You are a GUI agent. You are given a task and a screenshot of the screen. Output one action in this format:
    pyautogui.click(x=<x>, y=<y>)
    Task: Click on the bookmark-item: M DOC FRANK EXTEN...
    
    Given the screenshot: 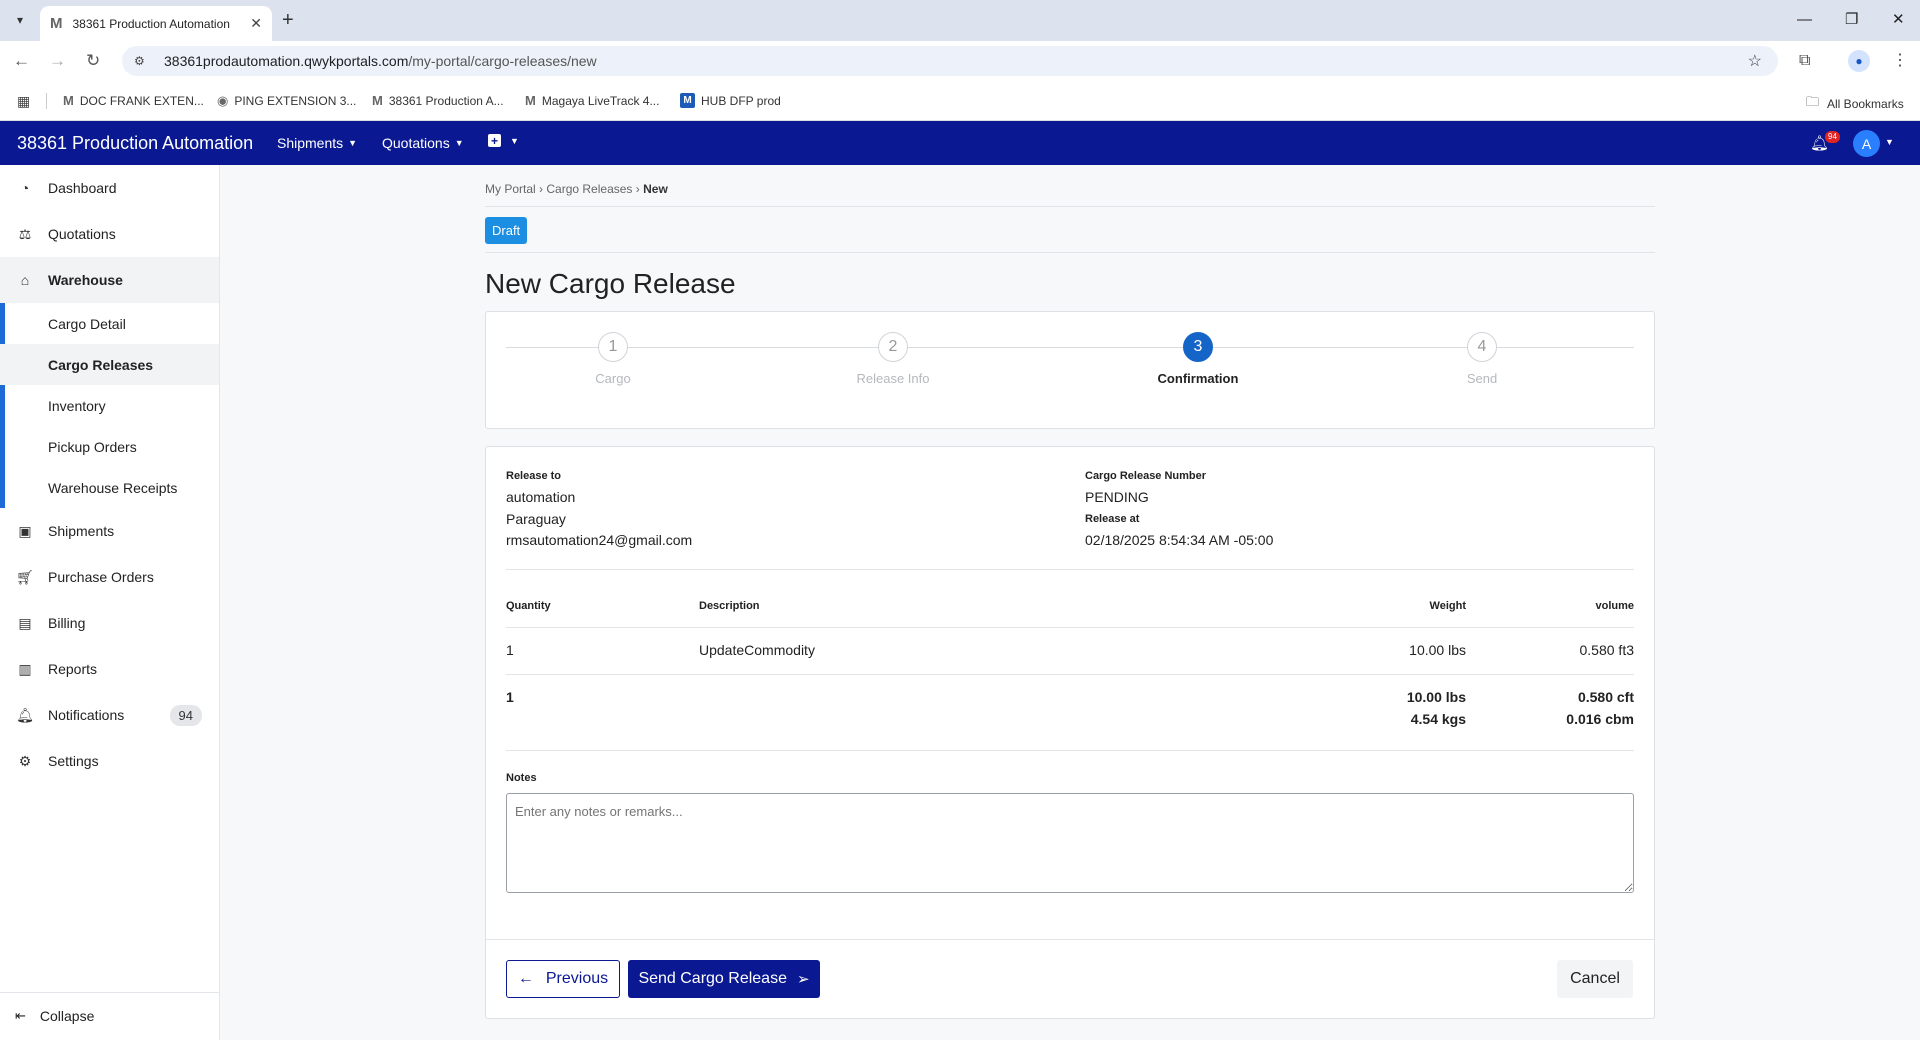 What is the action you would take?
    pyautogui.click(x=133, y=100)
    